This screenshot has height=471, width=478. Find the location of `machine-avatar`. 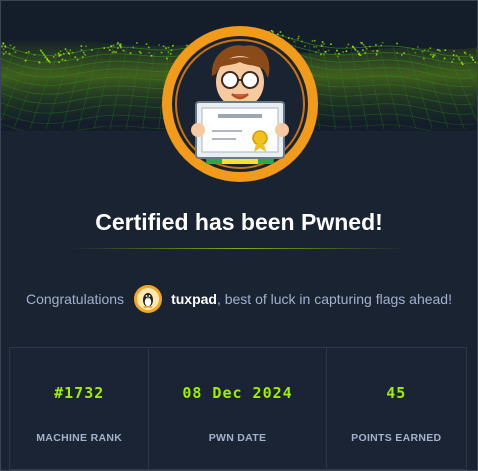

machine-avatar is located at coordinates (240, 104).